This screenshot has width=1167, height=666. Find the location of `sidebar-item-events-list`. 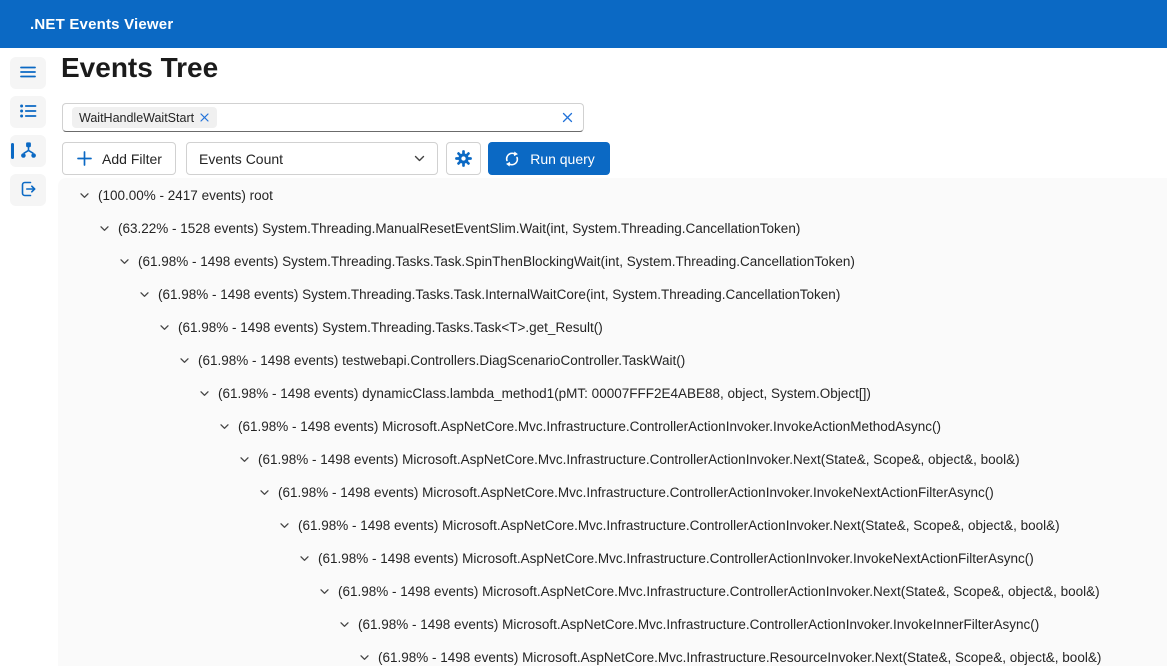

sidebar-item-events-list is located at coordinates (28, 112).